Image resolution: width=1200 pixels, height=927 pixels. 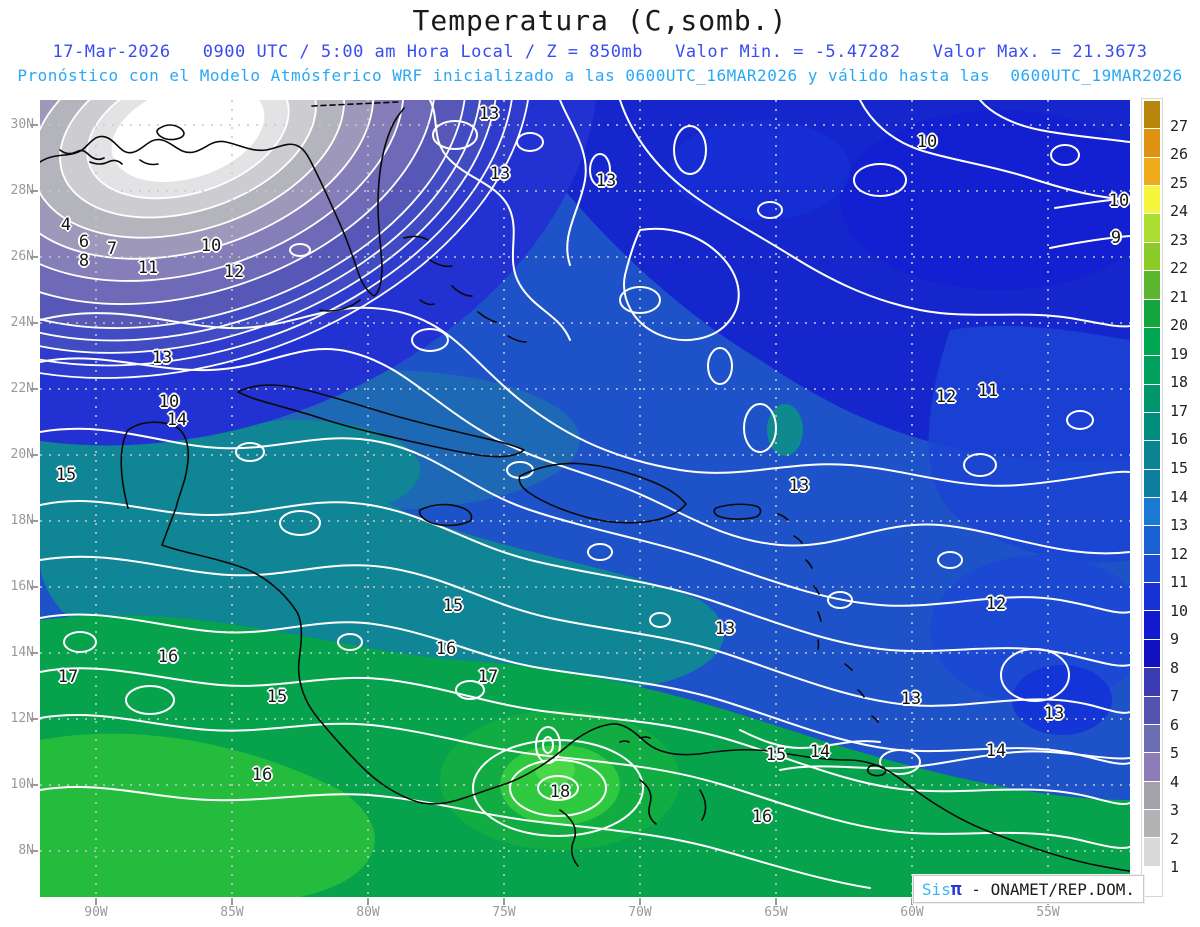 I want to click on lon-axis-label: 65W, so click(x=776, y=912).